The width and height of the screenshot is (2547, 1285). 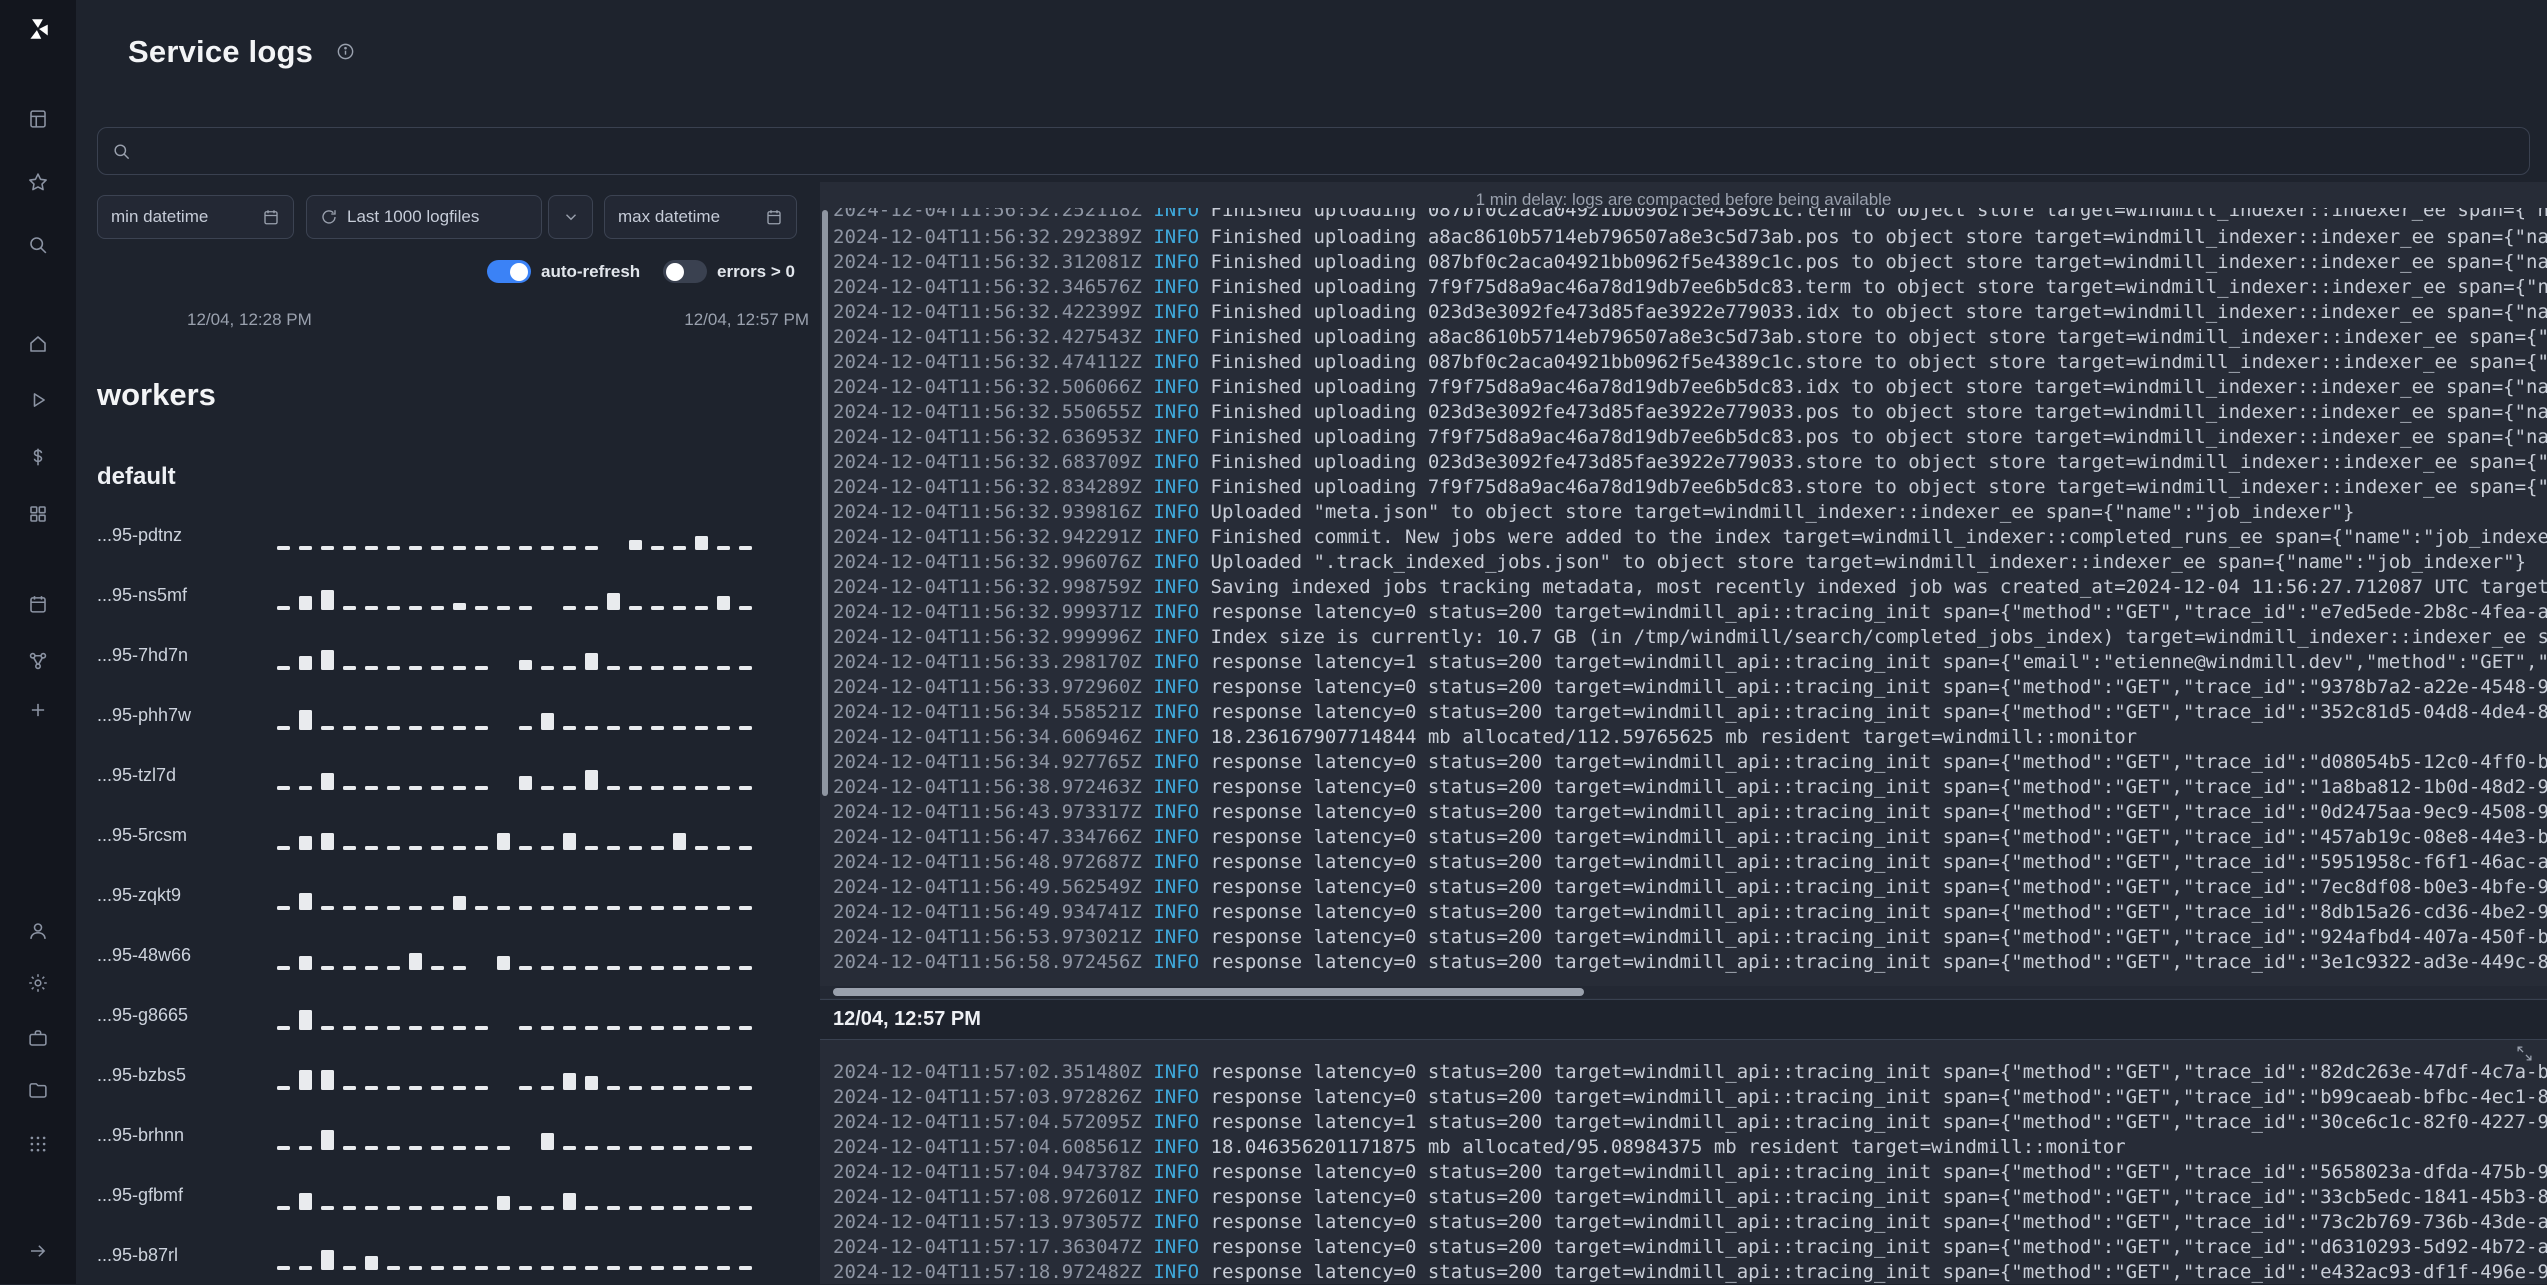 What do you see at coordinates (38, 710) in the screenshot?
I see `add-plus-icon` at bounding box center [38, 710].